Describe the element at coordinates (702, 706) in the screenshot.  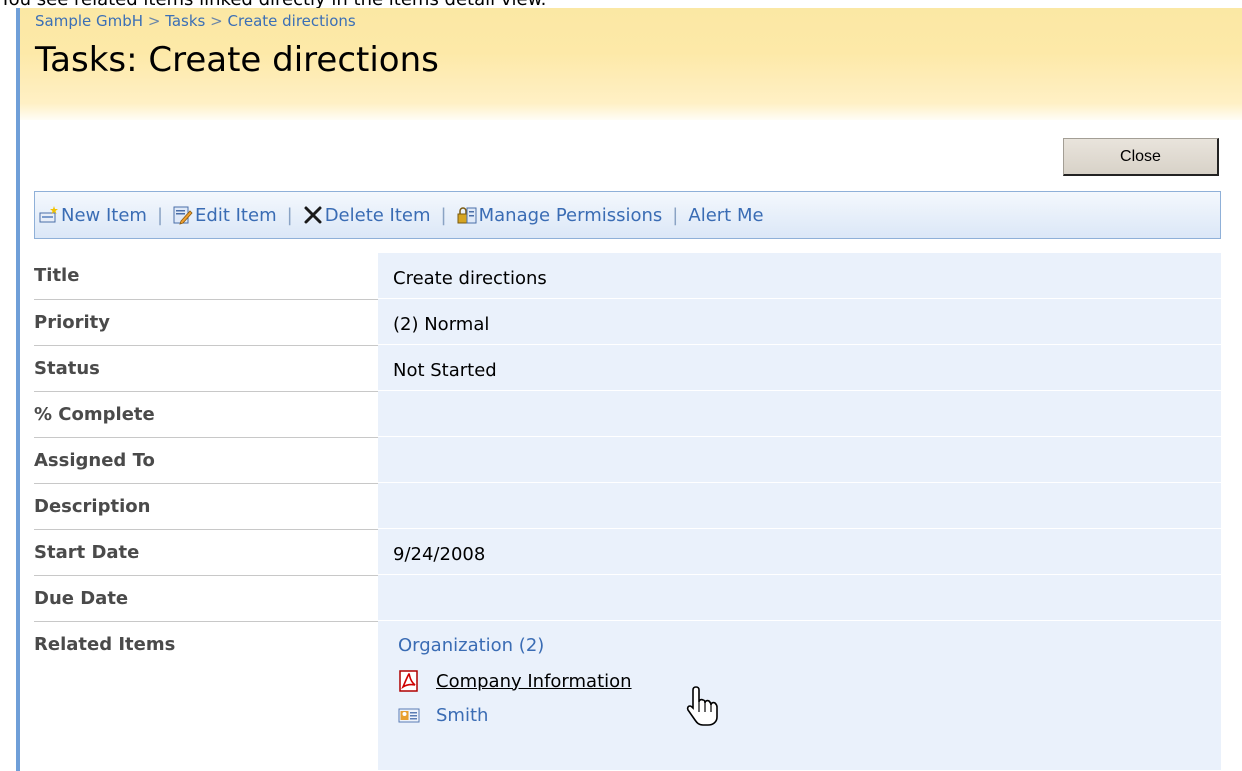
I see `hand-cursor-icon` at that location.